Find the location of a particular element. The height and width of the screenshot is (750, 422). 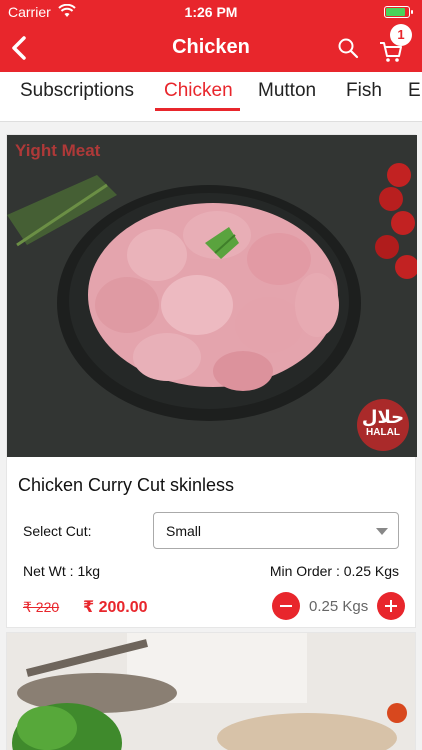

active-tab-indicator is located at coordinates (197, 109).